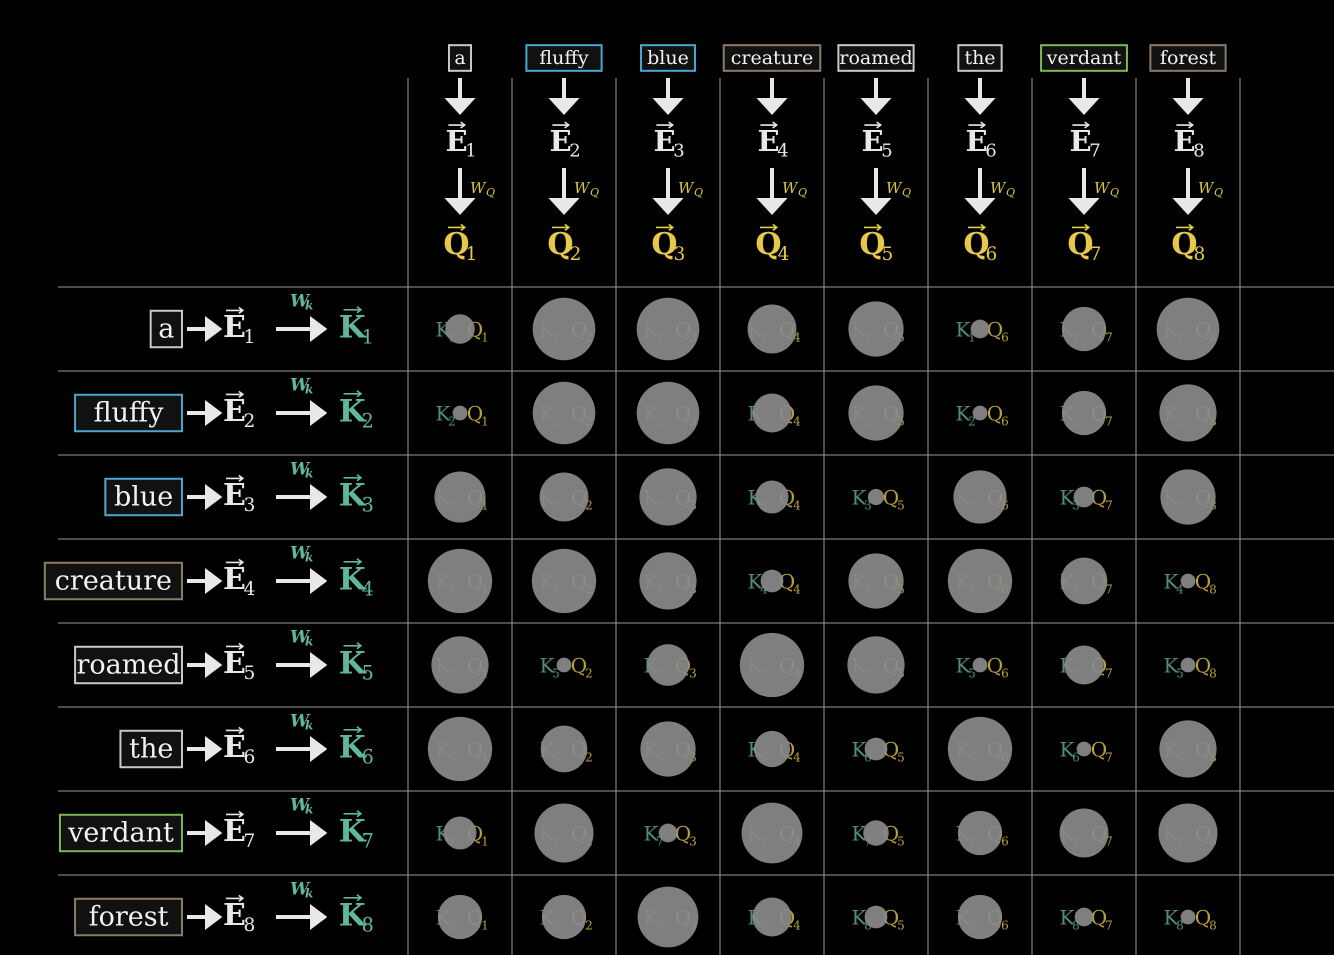  Describe the element at coordinates (901, 506) in the screenshot. I see `cell-query-subscript: 5` at that location.